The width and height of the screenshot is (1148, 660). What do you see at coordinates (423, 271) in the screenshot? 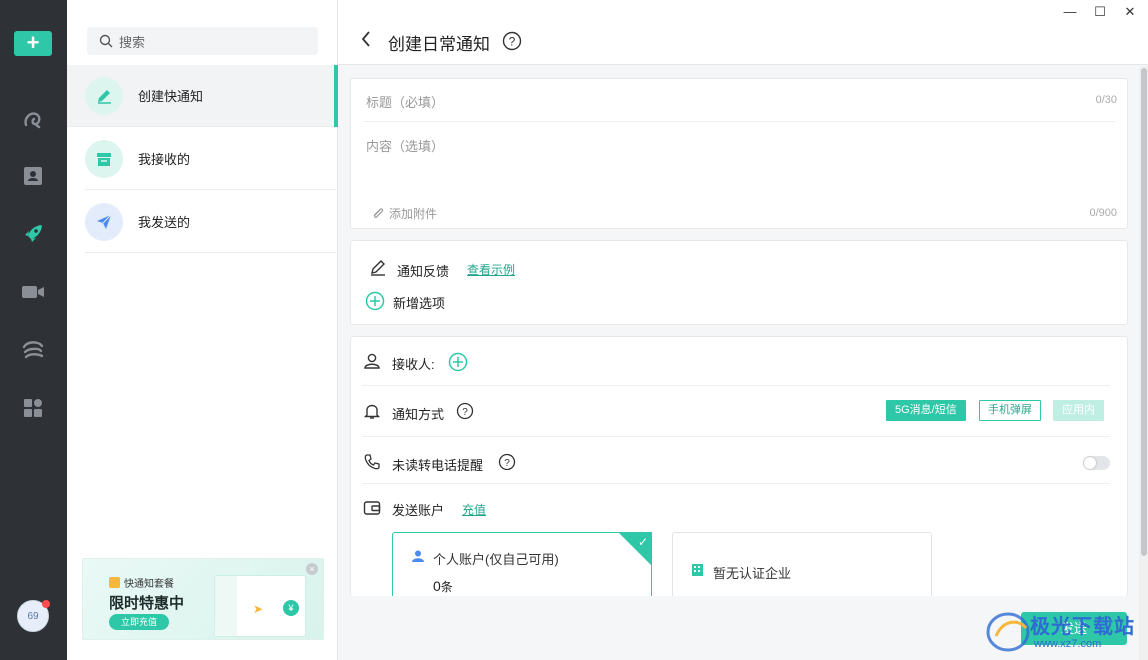
I see `feedback-label: 通知反馈` at bounding box center [423, 271].